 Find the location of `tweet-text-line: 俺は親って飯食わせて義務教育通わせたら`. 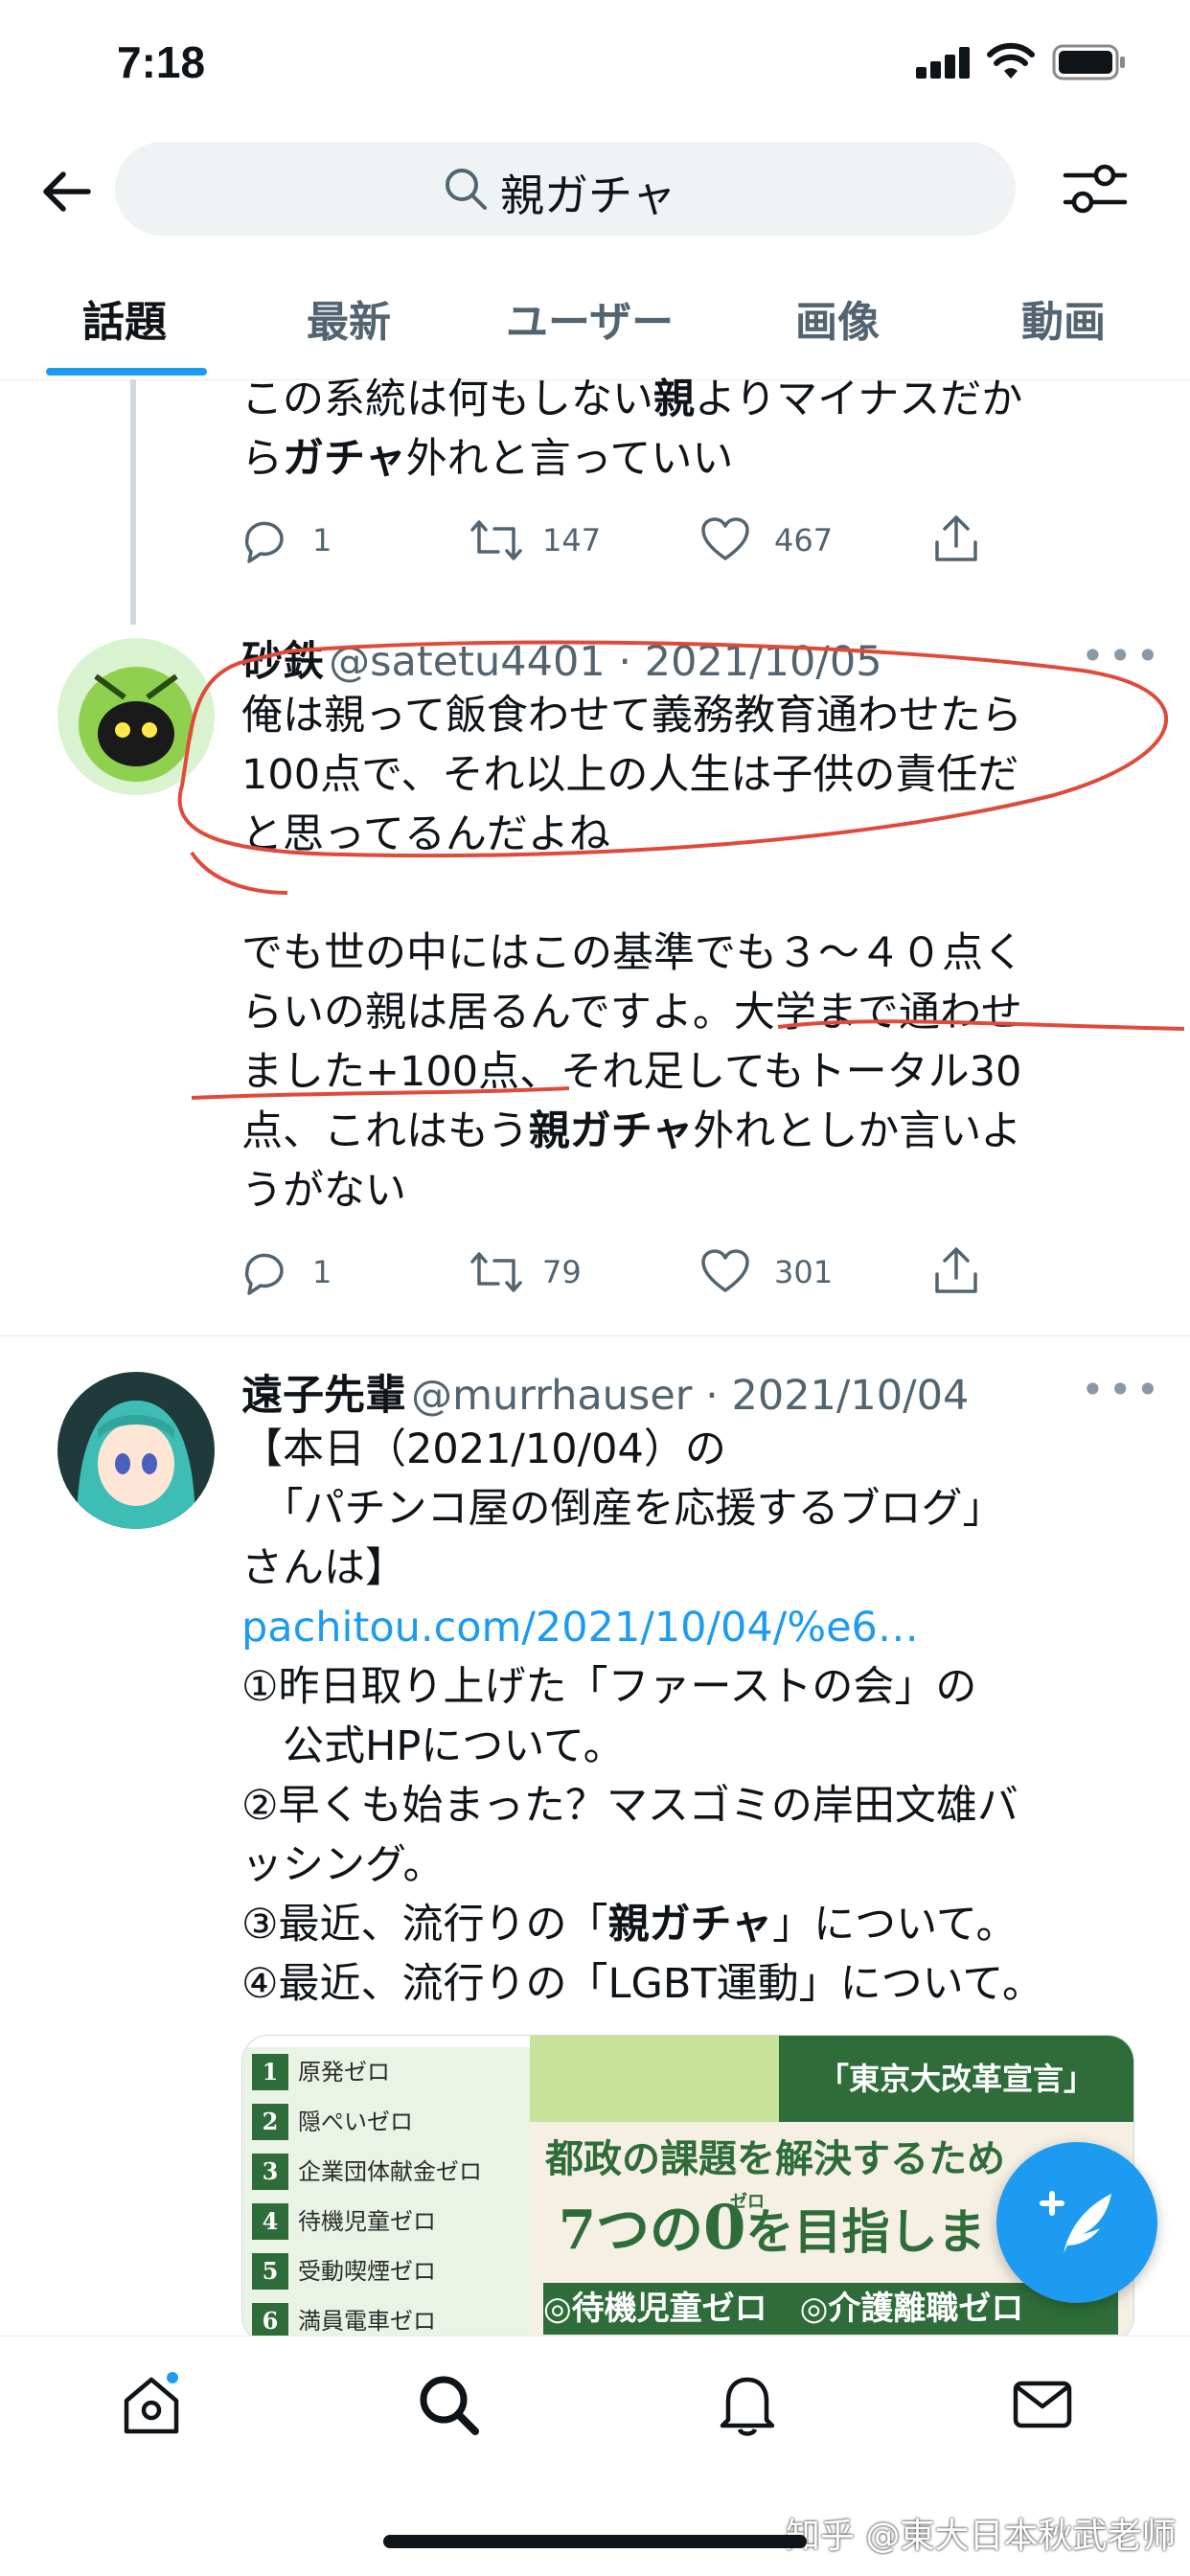

tweet-text-line: 俺は親って飯食わせて義務教育通わせたら is located at coordinates (692, 715).